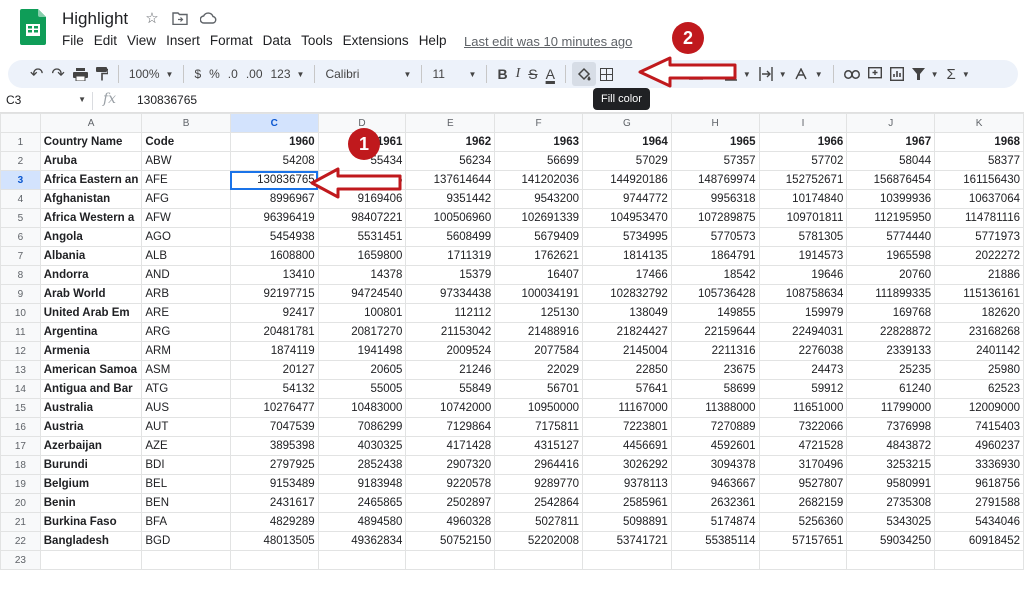 The width and height of the screenshot is (1024, 598). Describe the element at coordinates (362, 484) in the screenshot. I see `cell: 9183948` at that location.